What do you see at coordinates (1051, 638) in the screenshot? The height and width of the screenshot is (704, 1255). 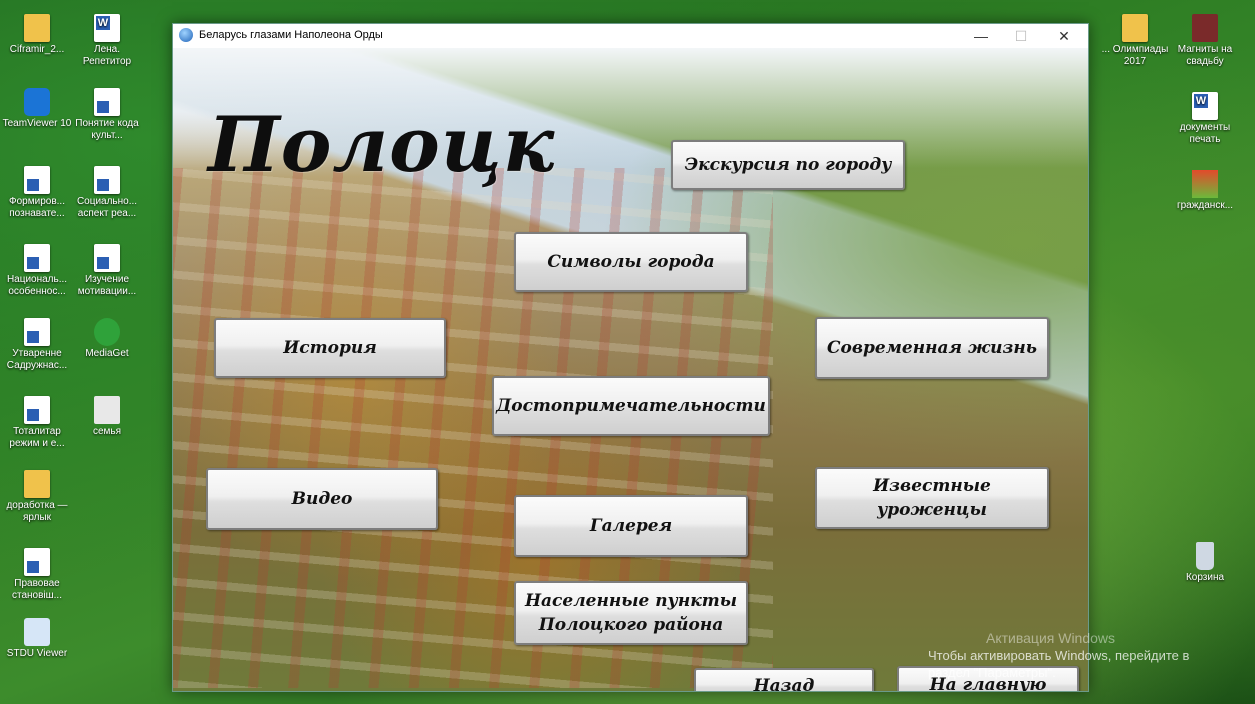 I see `watermark-line-1: Активация Windows` at bounding box center [1051, 638].